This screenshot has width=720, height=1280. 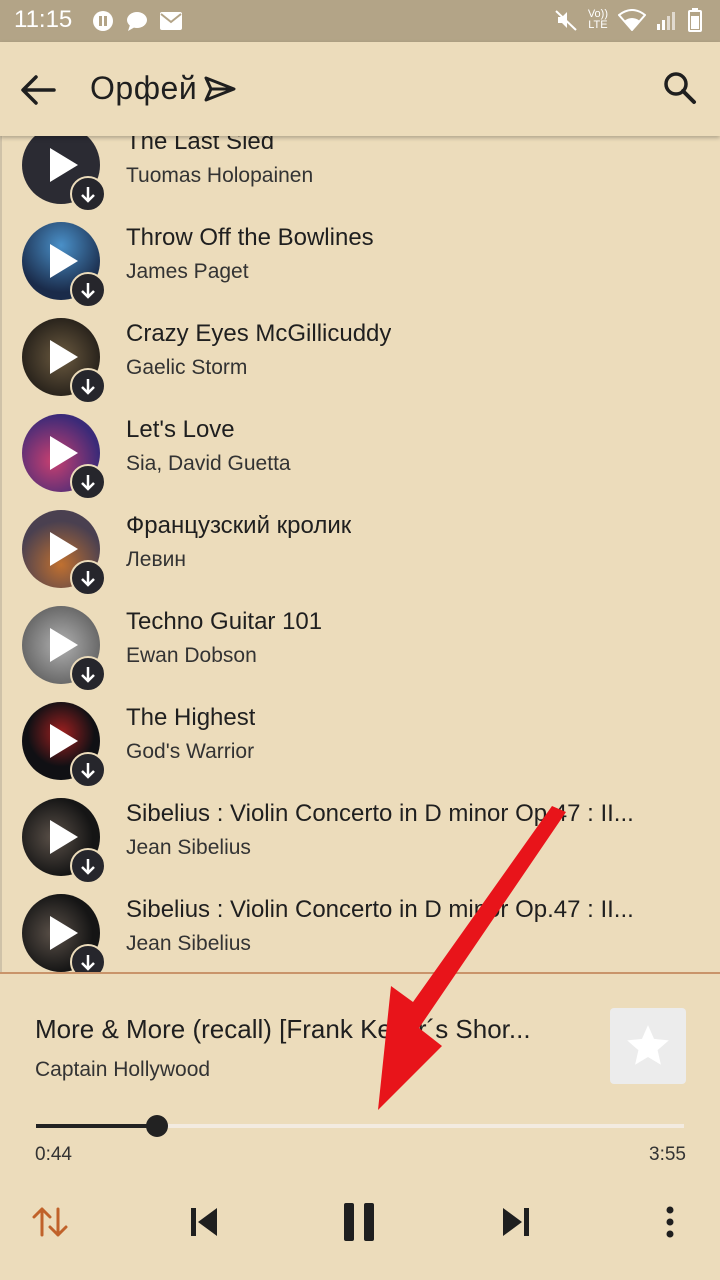 I want to click on track-artist: Sia, David Guetta, so click(x=208, y=463).